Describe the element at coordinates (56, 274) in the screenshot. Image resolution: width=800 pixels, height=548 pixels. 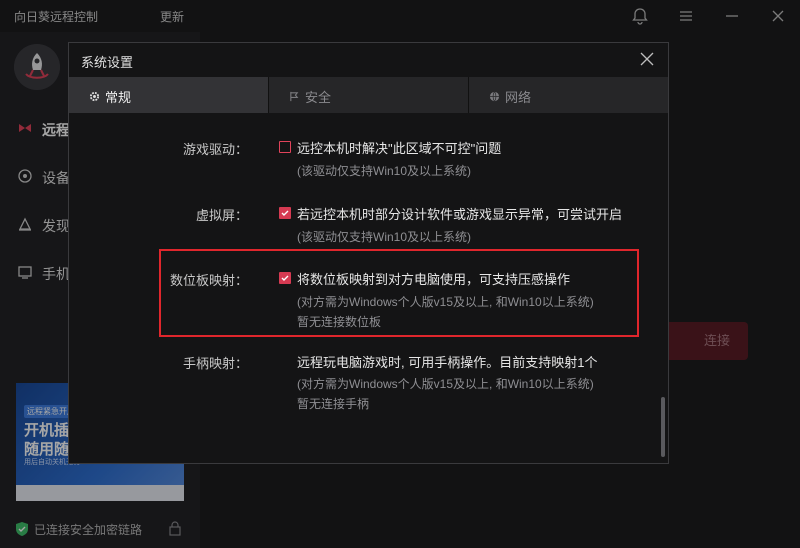
I see `sidebar-item-label: 手机` at that location.